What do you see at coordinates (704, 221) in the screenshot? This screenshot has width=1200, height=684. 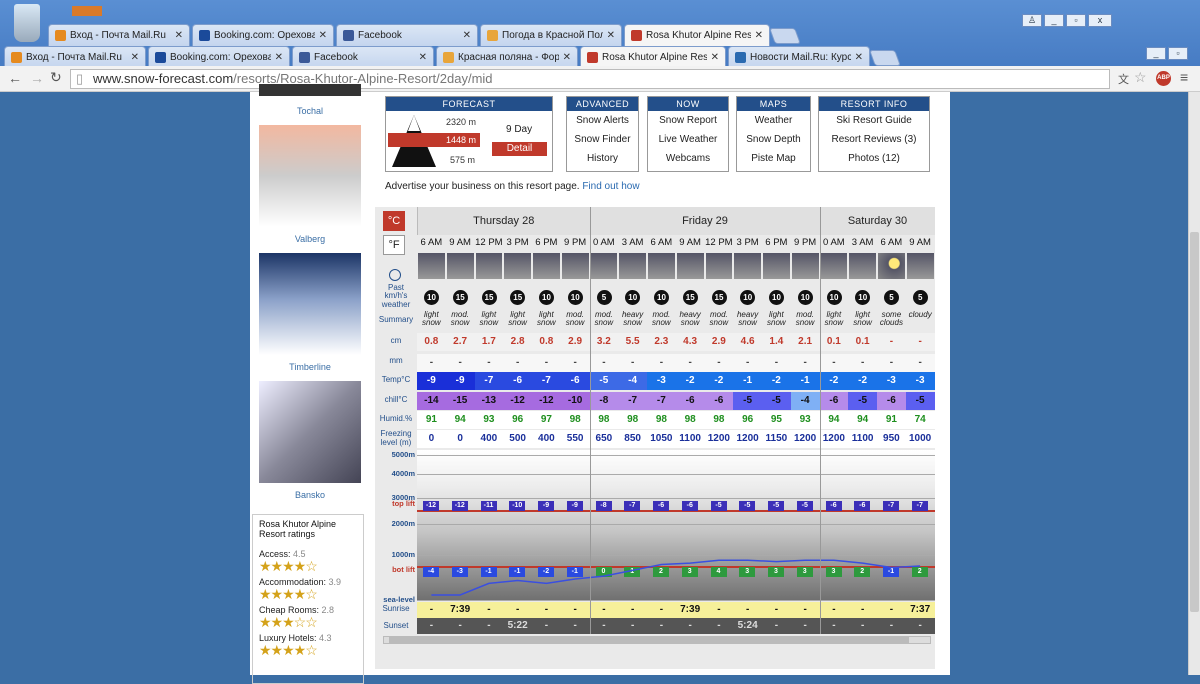 I see `day-header: Friday 29` at bounding box center [704, 221].